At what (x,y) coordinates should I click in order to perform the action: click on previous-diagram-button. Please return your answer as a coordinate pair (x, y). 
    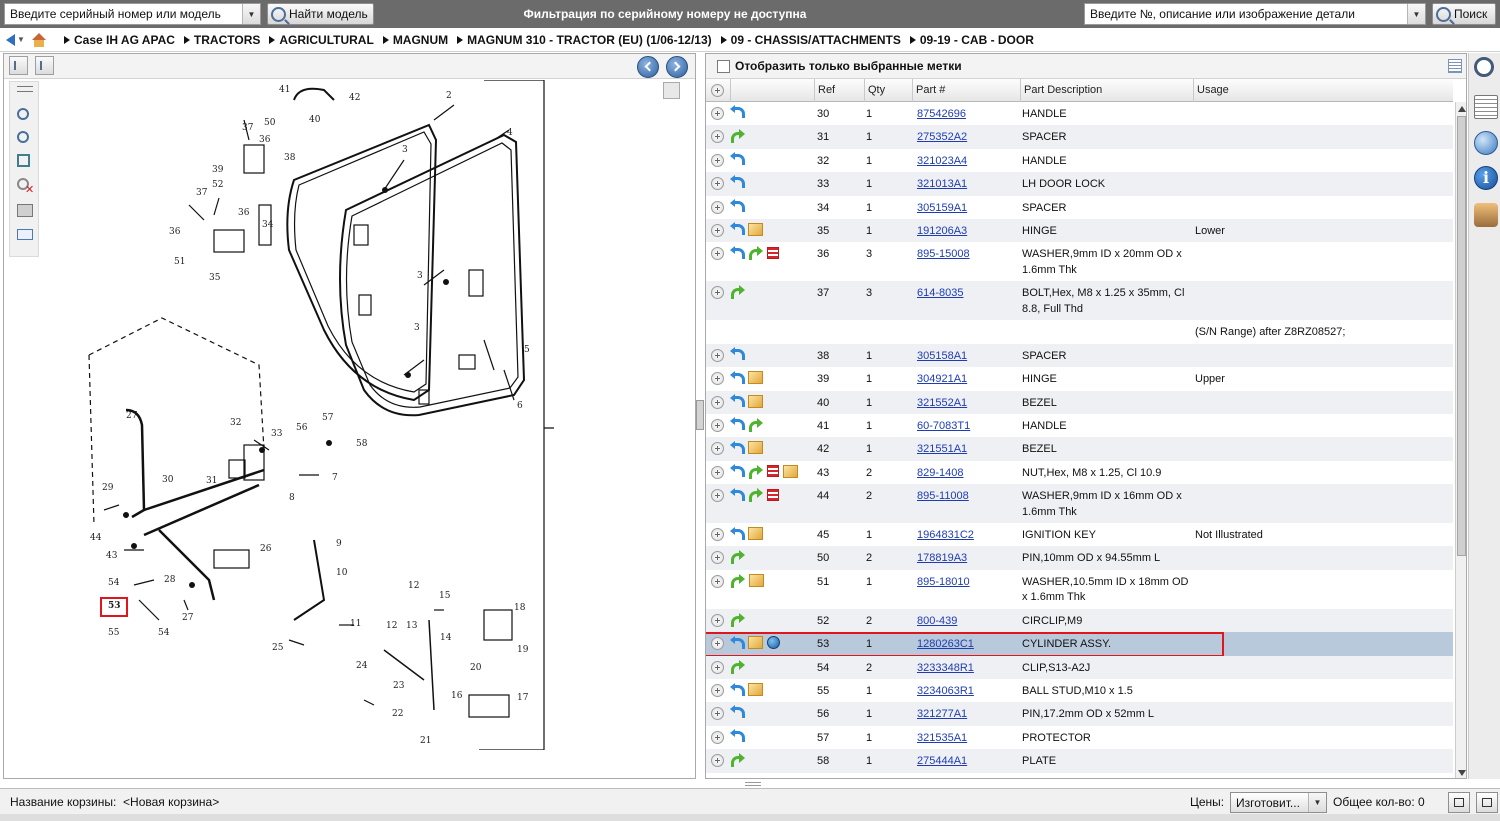
    Looking at the image, I should click on (648, 67).